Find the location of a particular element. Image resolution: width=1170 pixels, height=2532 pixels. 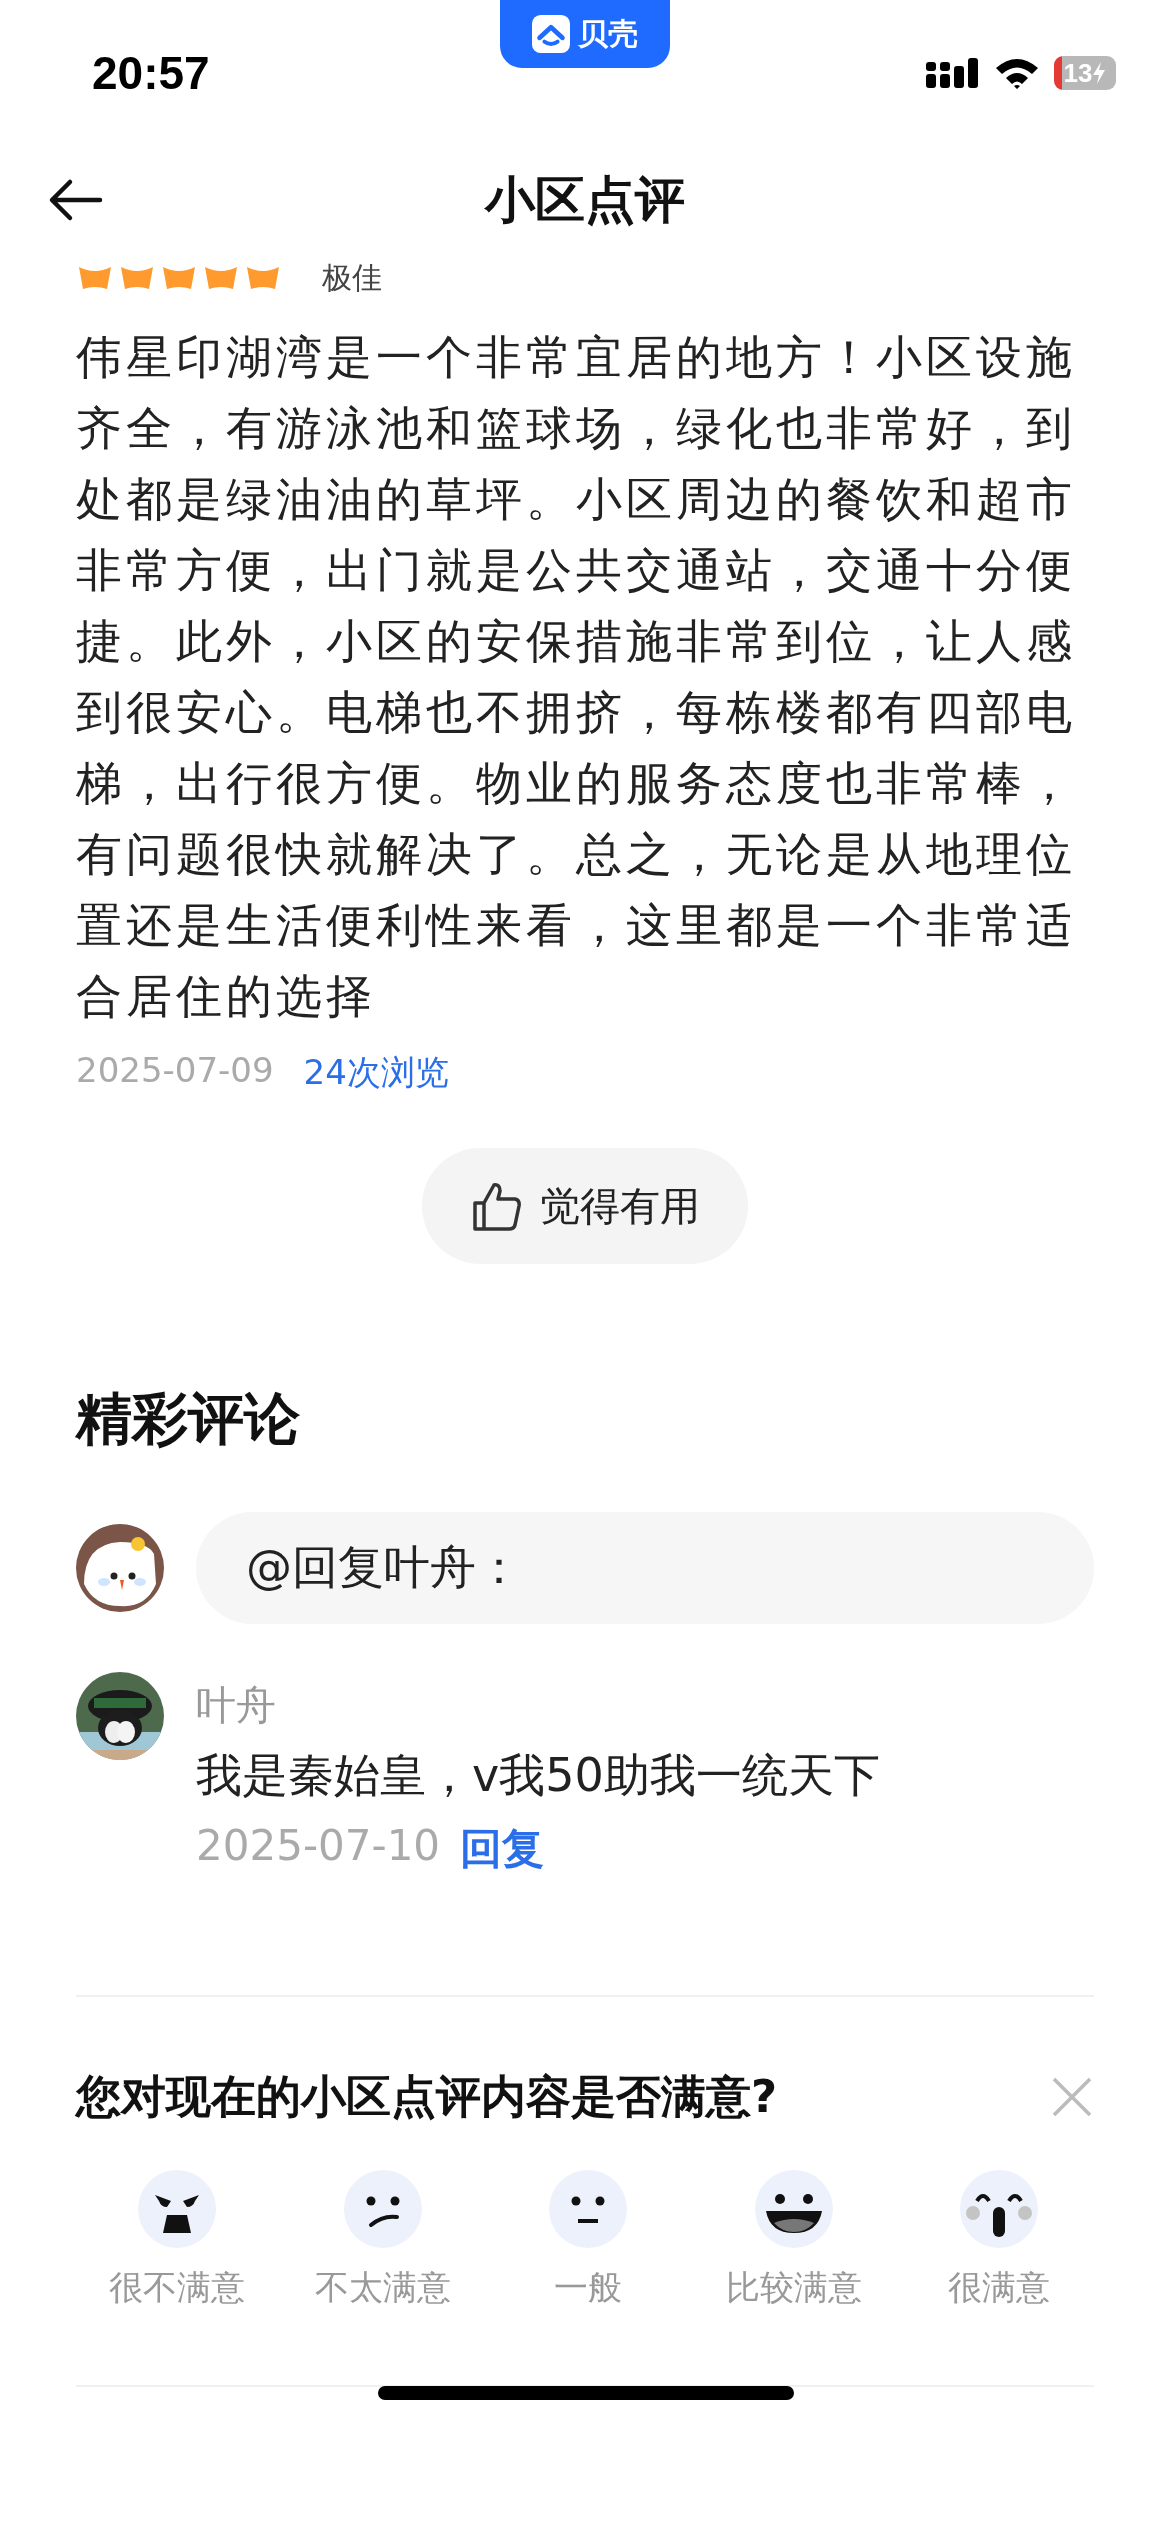

rating-option: 很满意 is located at coordinates (999, 2240).